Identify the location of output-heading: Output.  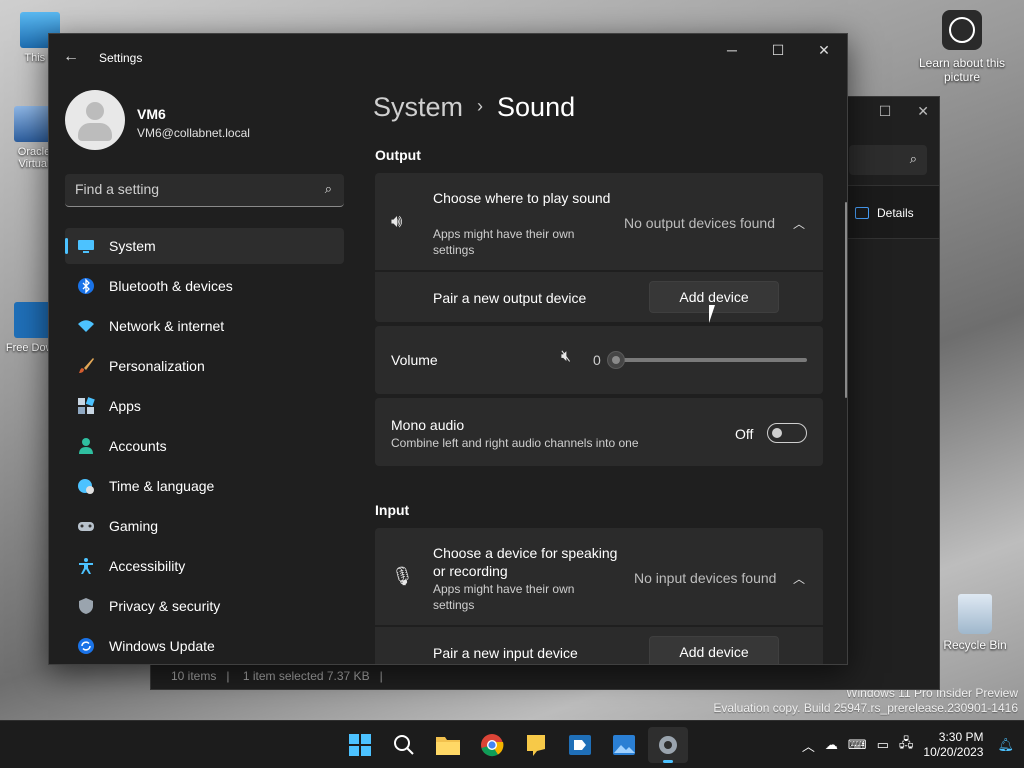
(398, 155).